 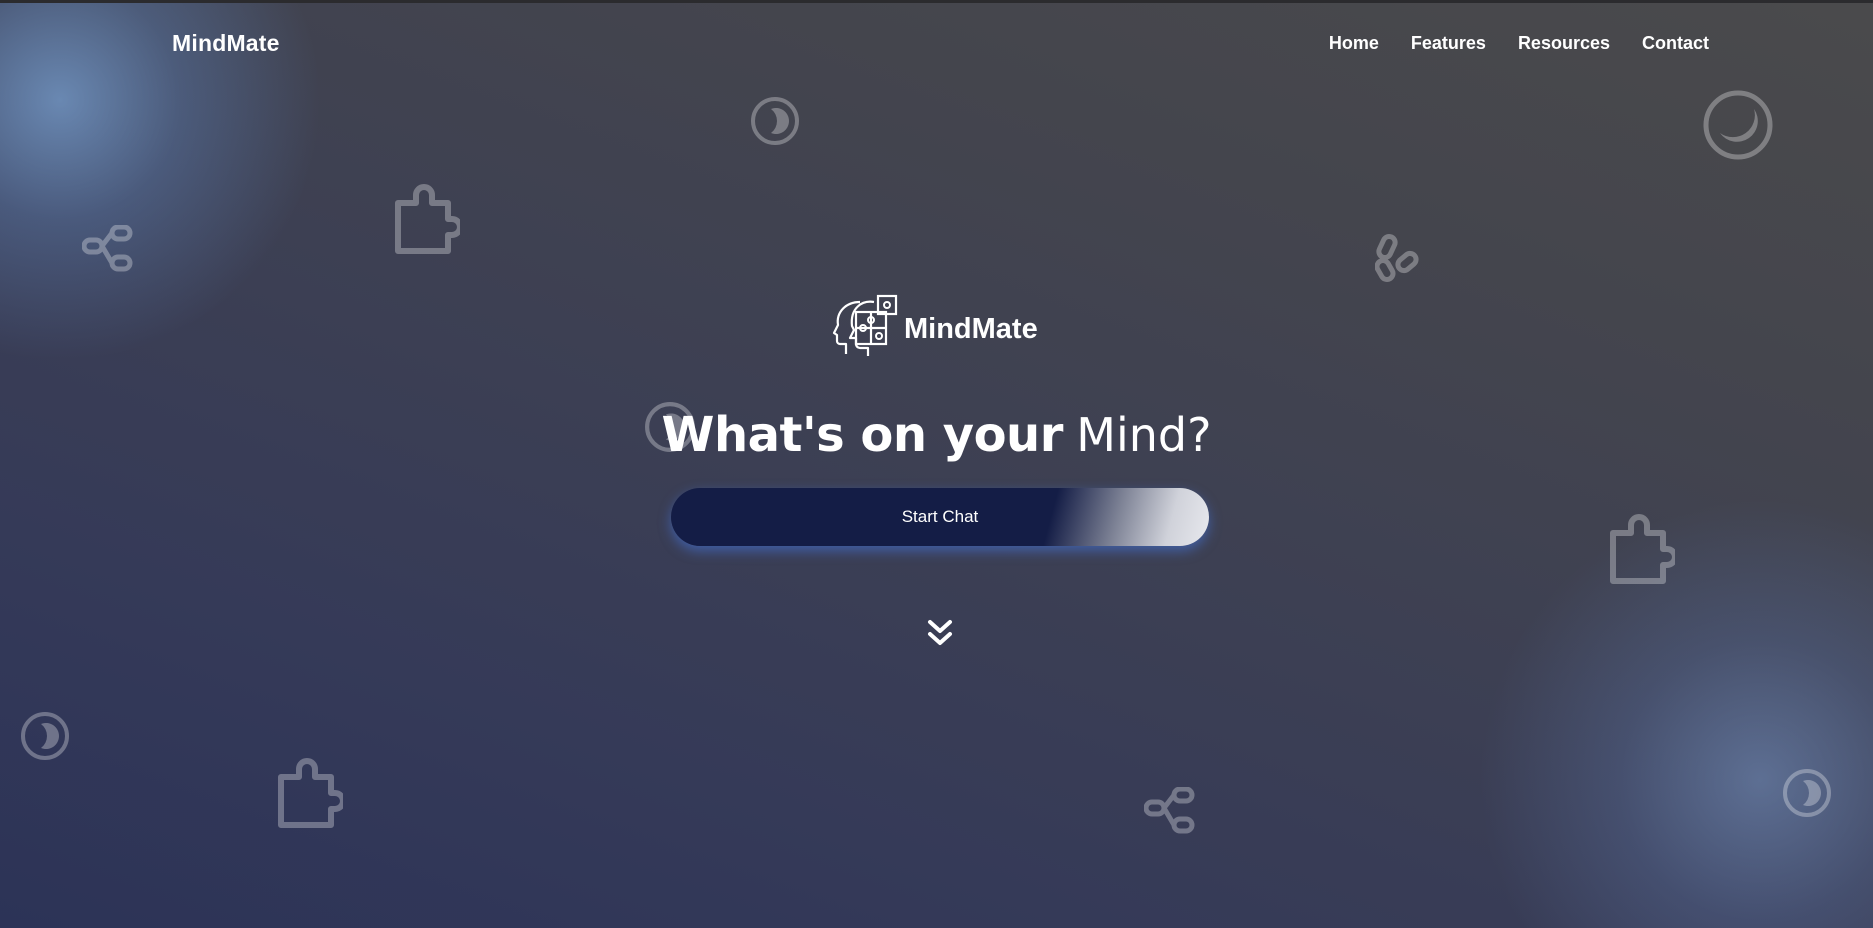 What do you see at coordinates (940, 633) in the screenshot?
I see `double-chevron-down-icon` at bounding box center [940, 633].